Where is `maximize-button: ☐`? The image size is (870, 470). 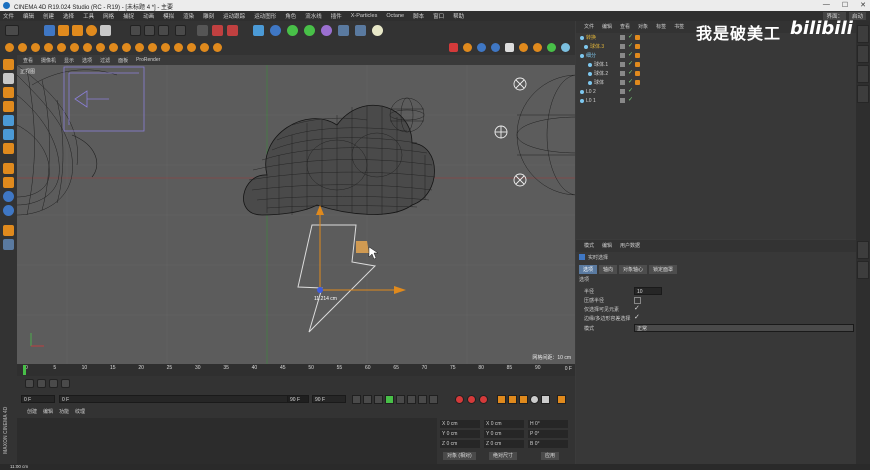
maximize-button: ☐ is located at coordinates (845, 5).